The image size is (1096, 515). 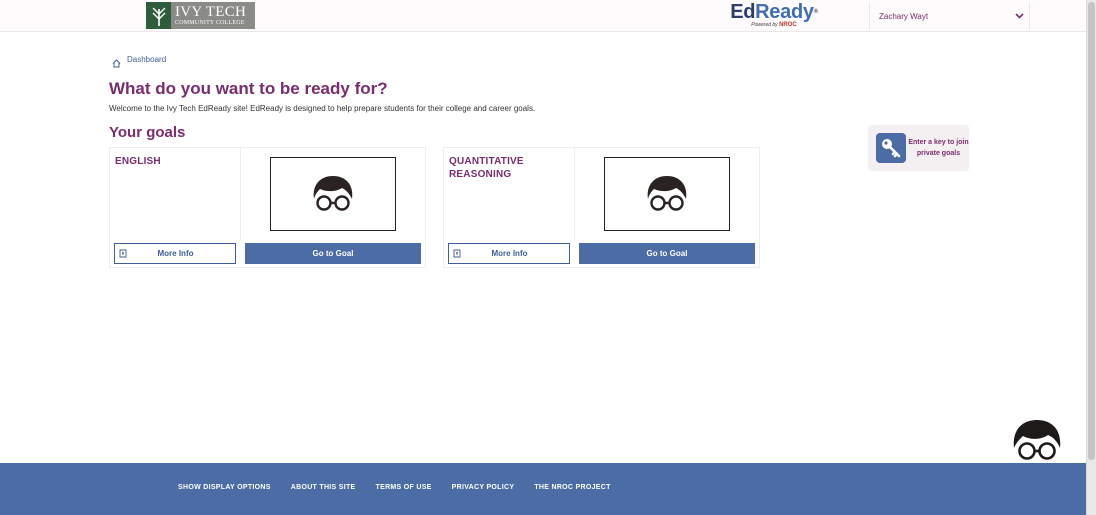 I want to click on edready-brand-ed: Ed, so click(x=743, y=12).